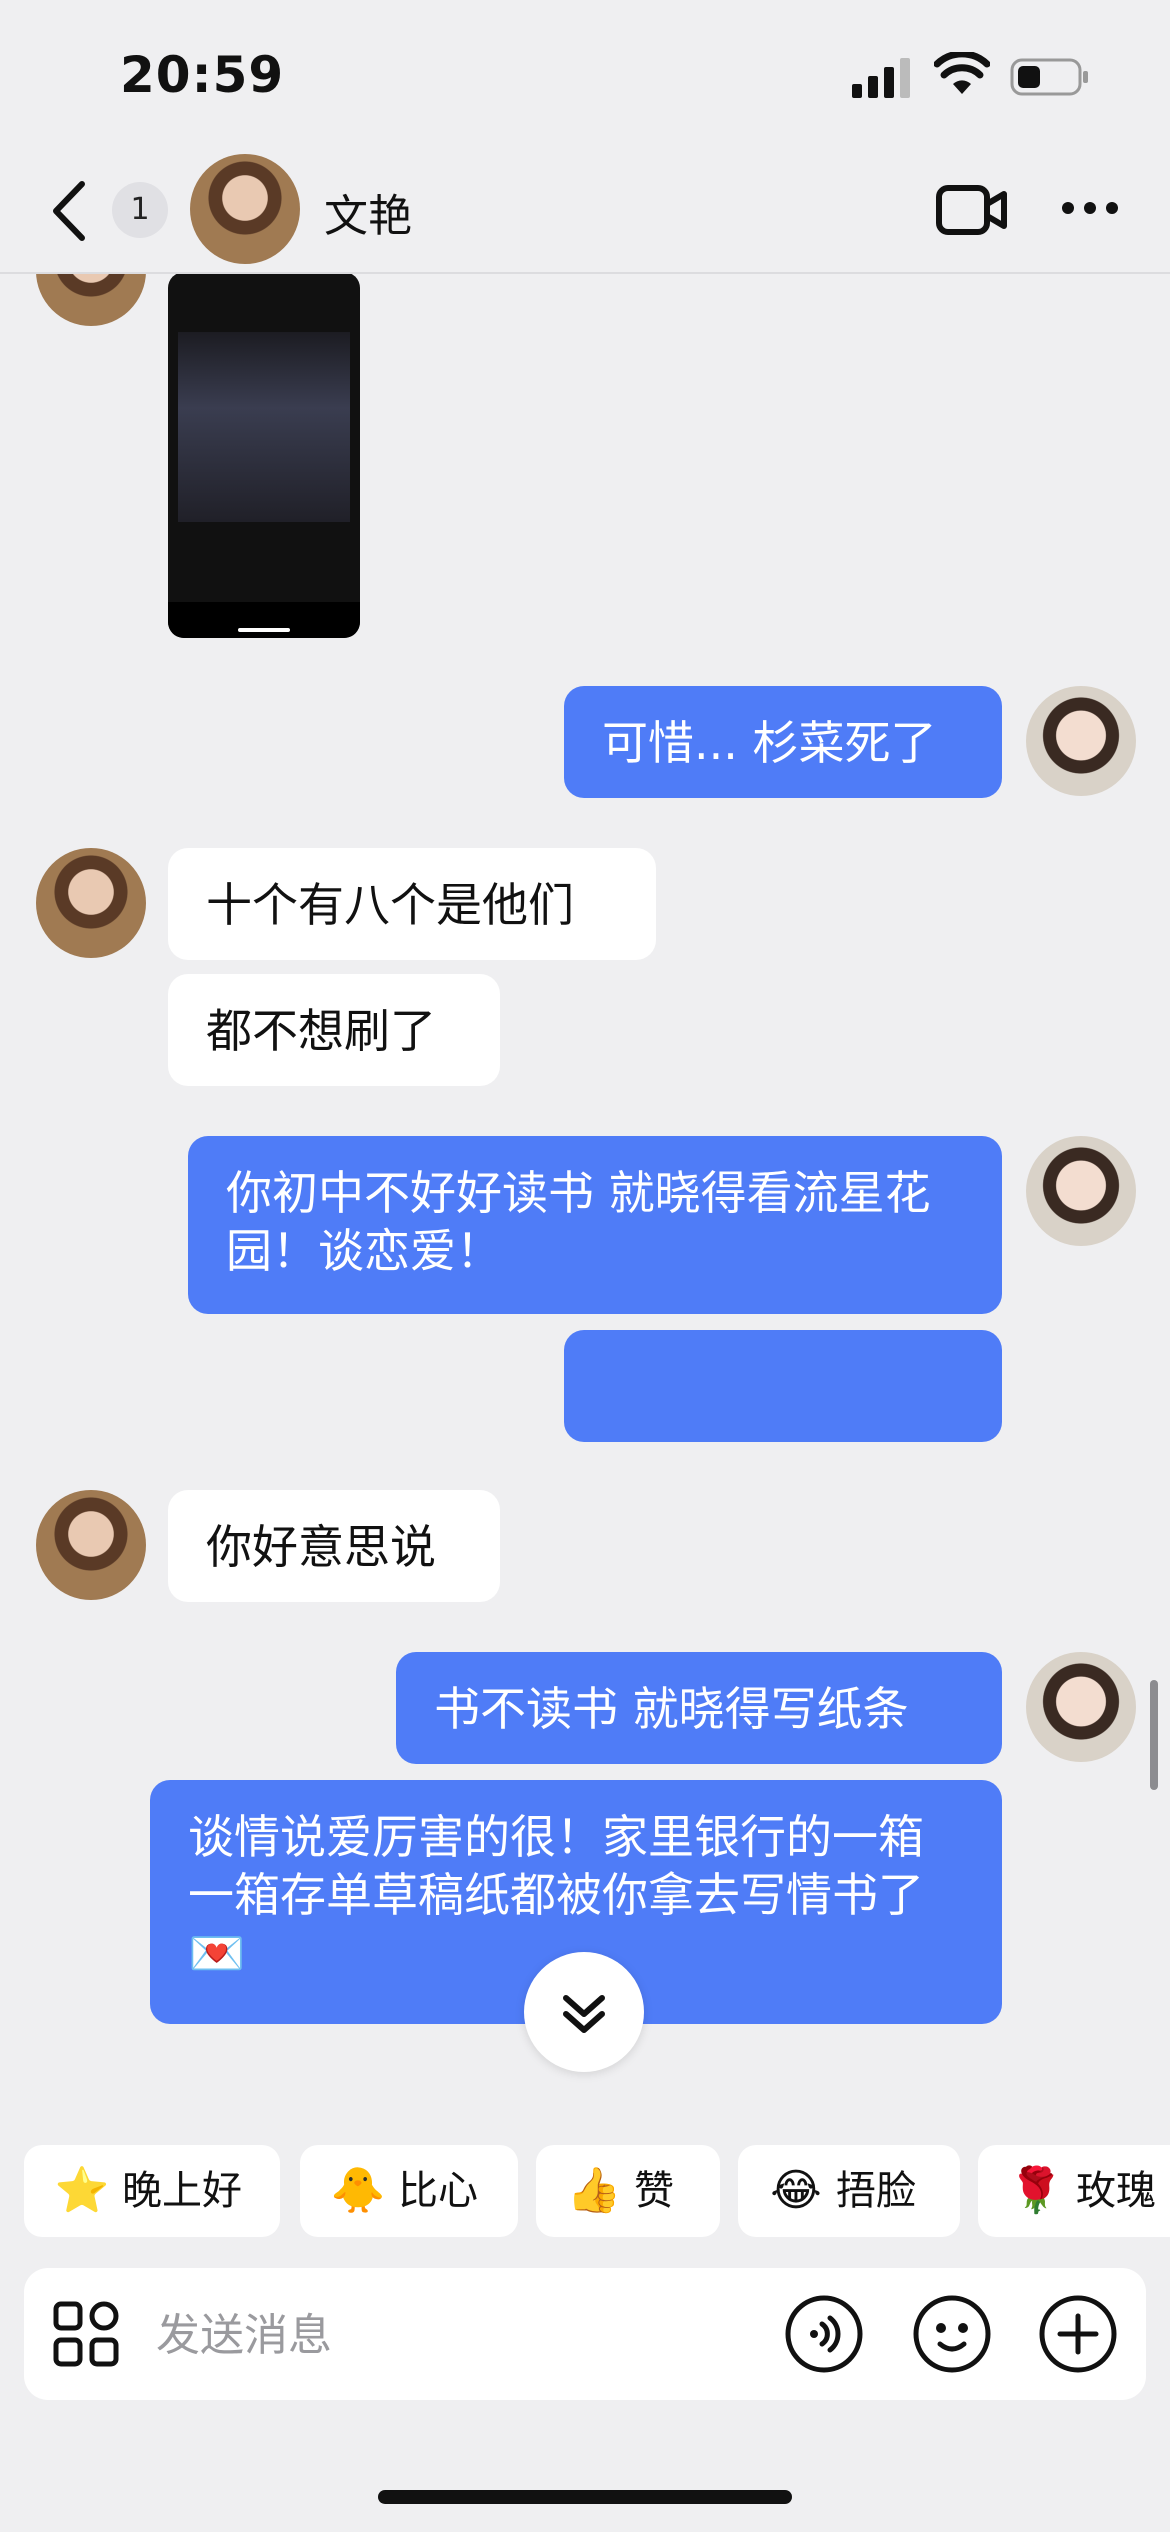 Image resolution: width=1170 pixels, height=2532 pixels. I want to click on message-input-bar, so click(585, 2334).